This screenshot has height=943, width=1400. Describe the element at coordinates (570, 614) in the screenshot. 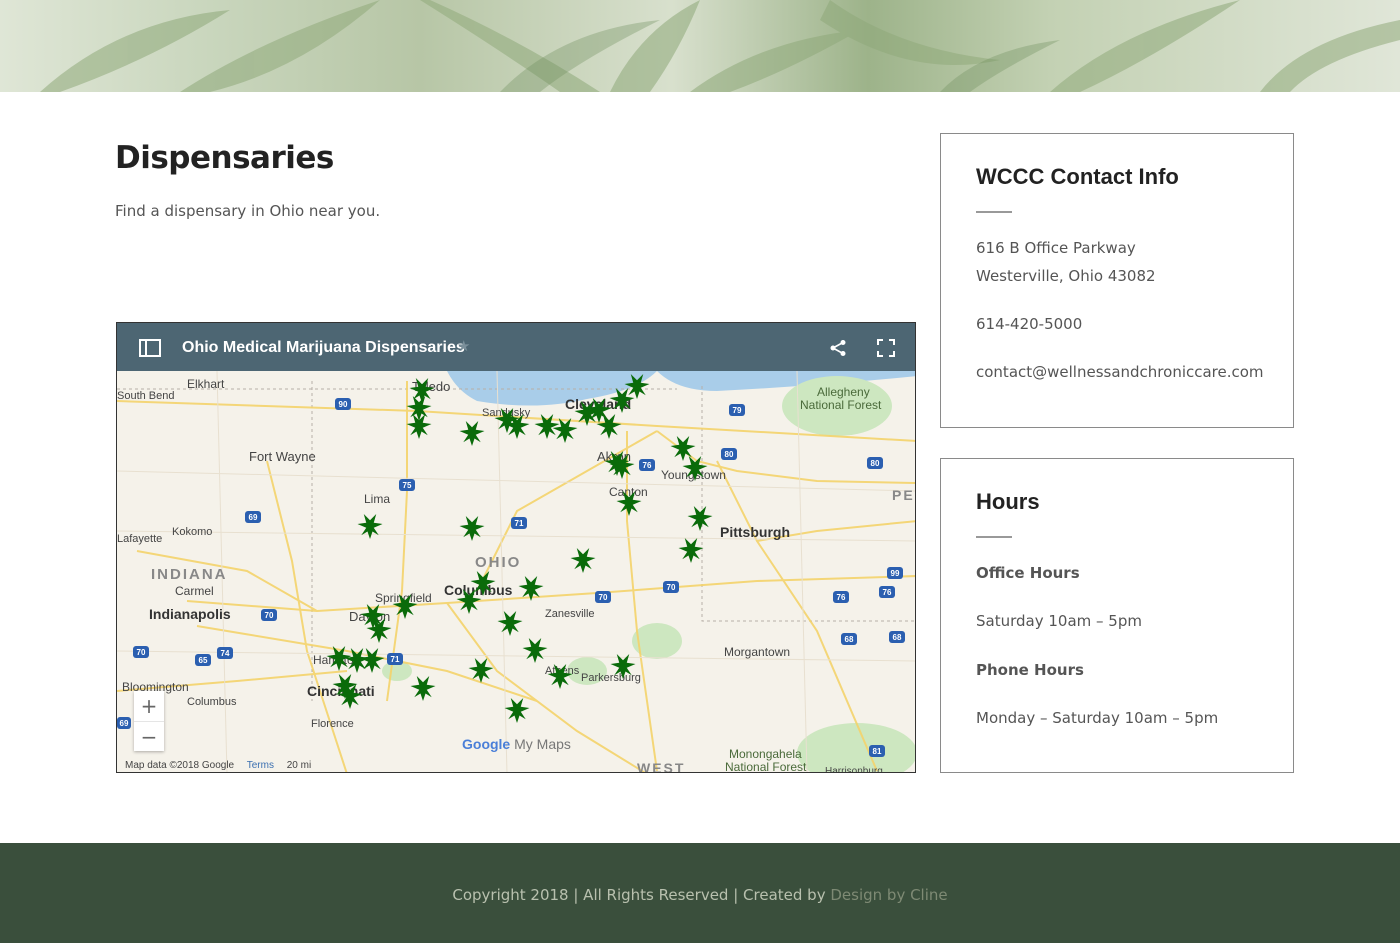

I see `svg-text: Zanesville` at that location.